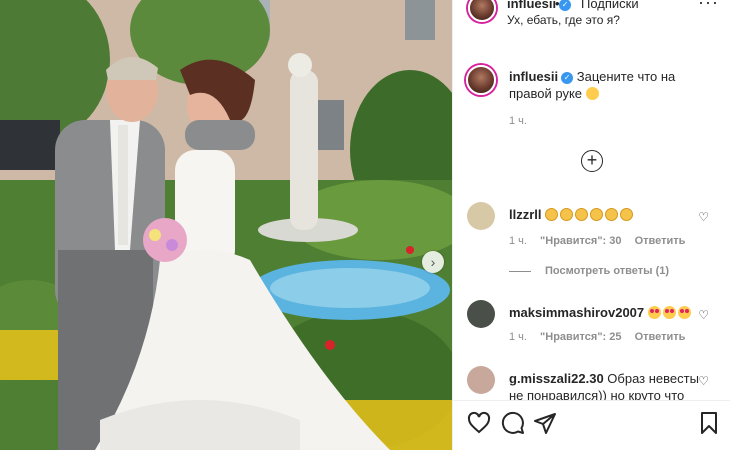 The height and width of the screenshot is (450, 730). I want to click on view-replies-button: Посмотреть ответы (1), so click(589, 271).